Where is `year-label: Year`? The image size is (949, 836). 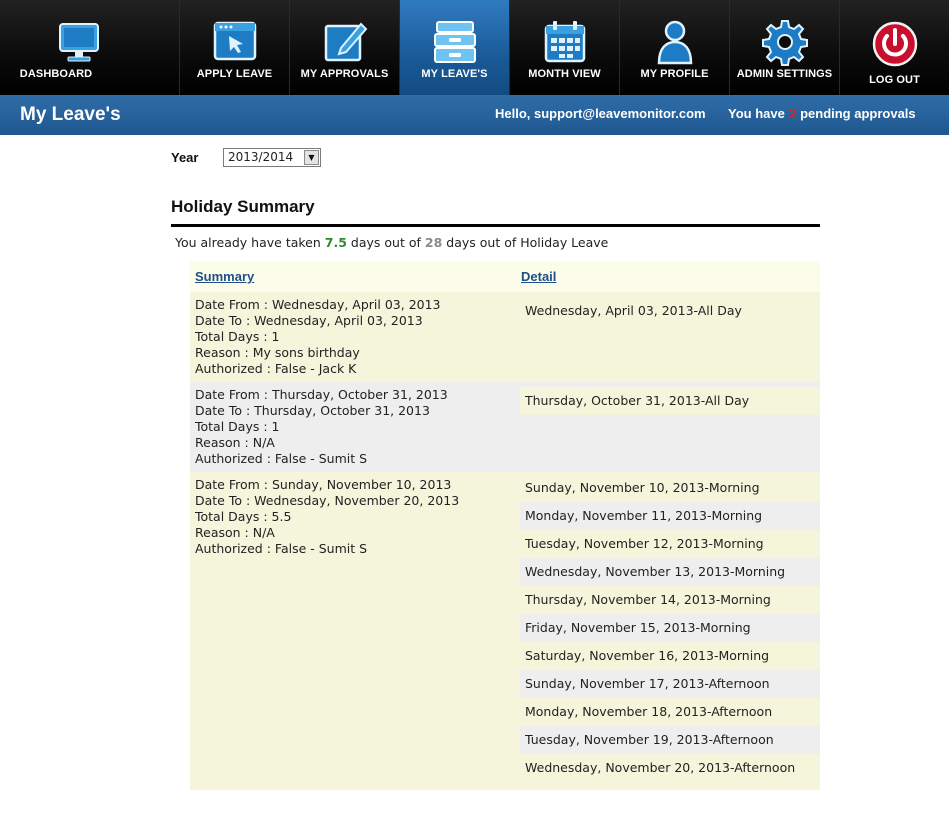
year-label: Year is located at coordinates (185, 157).